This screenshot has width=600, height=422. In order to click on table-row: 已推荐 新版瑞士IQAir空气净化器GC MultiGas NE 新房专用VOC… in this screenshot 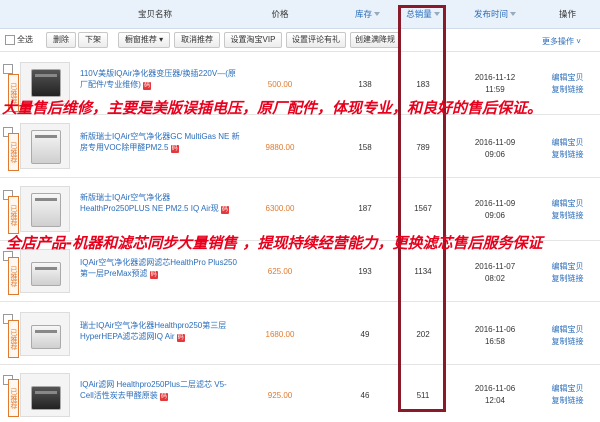, I will do `click(300, 146)`.